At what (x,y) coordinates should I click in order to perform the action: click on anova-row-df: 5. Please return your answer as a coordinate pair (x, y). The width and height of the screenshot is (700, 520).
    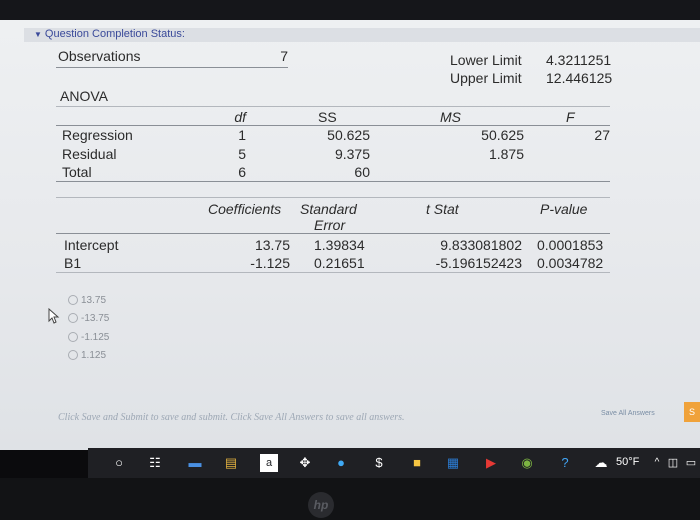
    Looking at the image, I should click on (242, 154).